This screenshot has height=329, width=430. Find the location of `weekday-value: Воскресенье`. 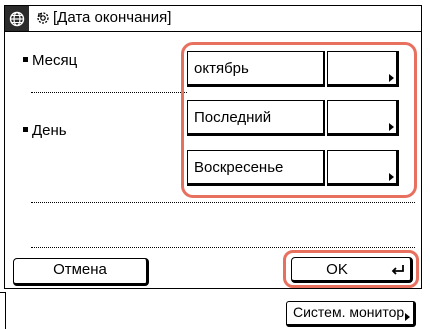

weekday-value: Воскресенье is located at coordinates (256, 168).